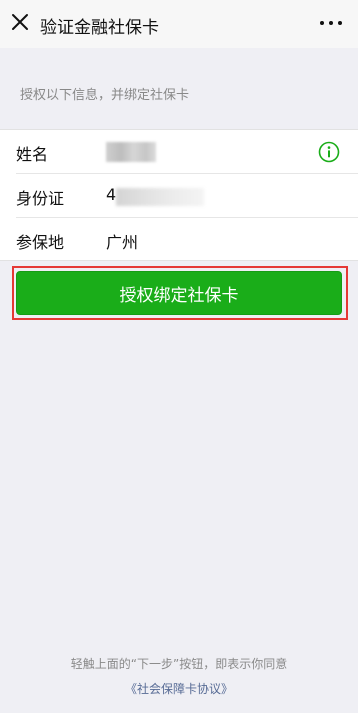 The image size is (358, 713). Describe the element at coordinates (111, 194) in the screenshot. I see `id-value: 4` at that location.